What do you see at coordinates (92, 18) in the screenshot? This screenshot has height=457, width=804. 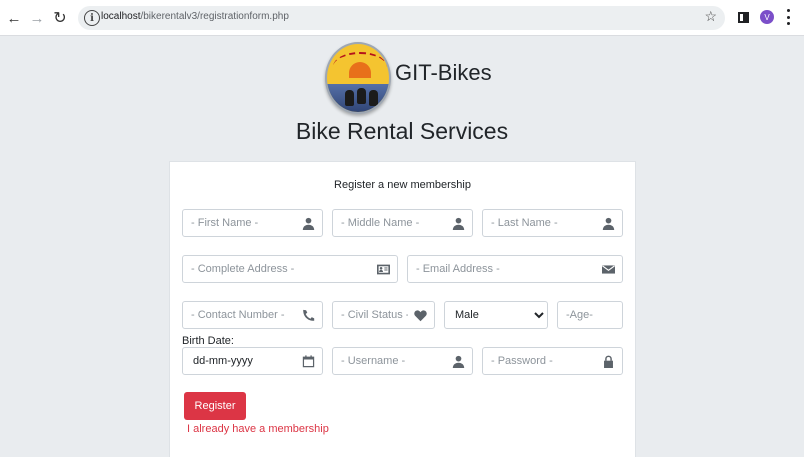 I see `site-info-icon: i` at bounding box center [92, 18].